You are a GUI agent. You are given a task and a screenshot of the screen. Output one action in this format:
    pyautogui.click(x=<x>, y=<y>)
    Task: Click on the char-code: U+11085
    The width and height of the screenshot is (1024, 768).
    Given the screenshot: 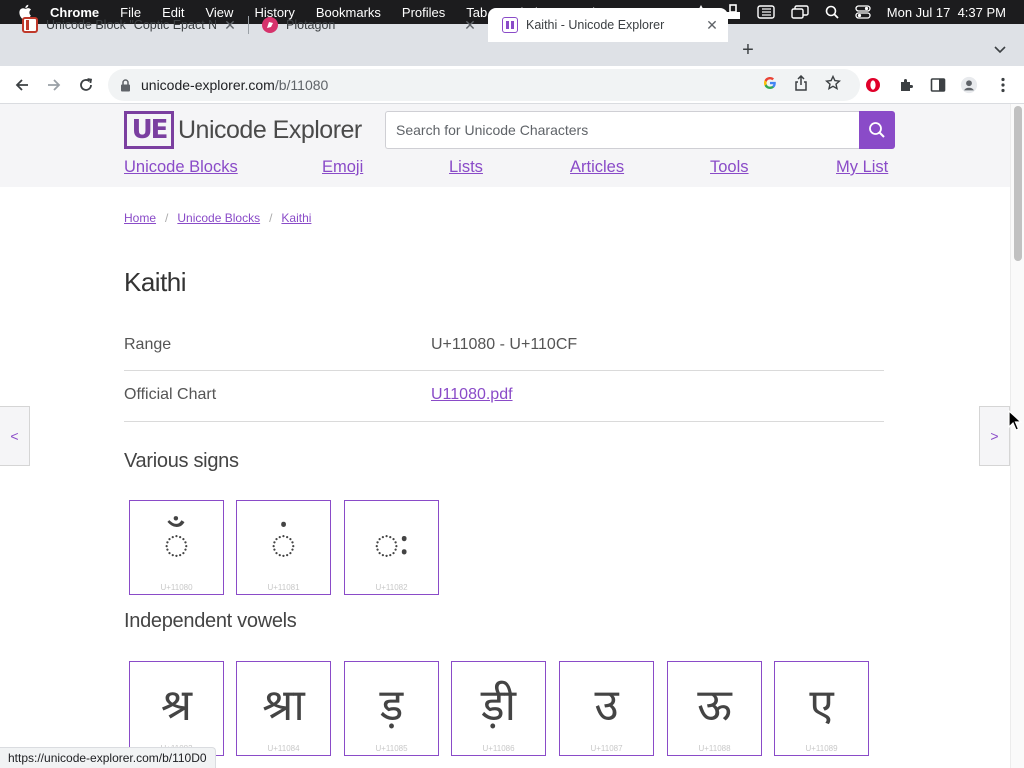 What is the action you would take?
    pyautogui.click(x=391, y=748)
    